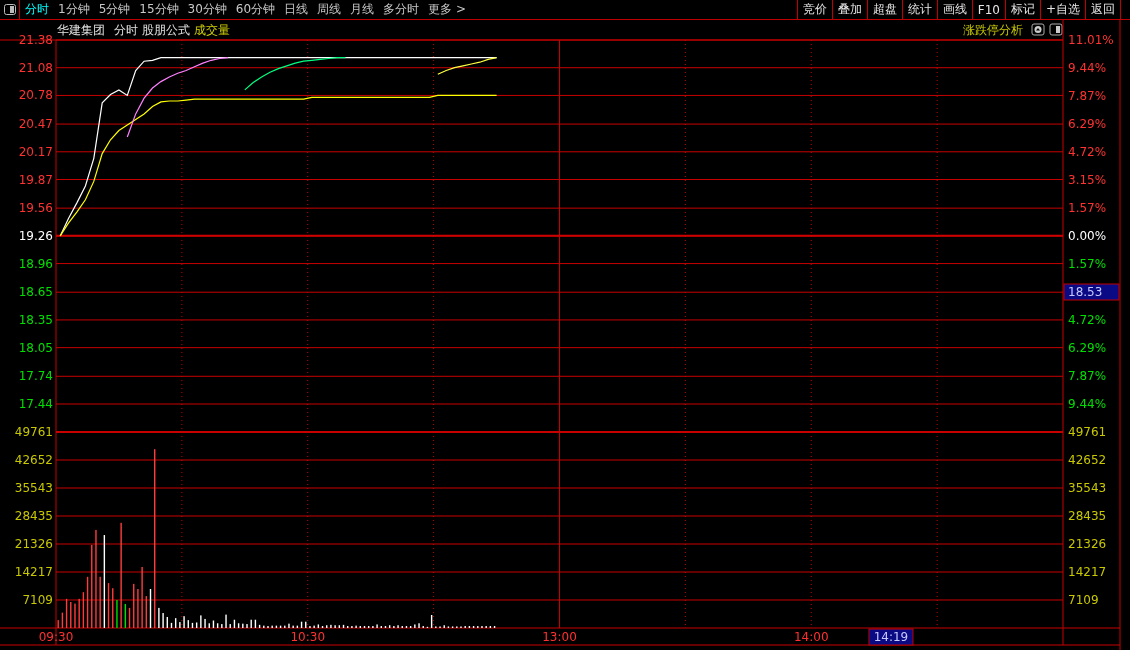  Describe the element at coordinates (35, 67) in the screenshot. I see `axis-label: 21.08` at that location.